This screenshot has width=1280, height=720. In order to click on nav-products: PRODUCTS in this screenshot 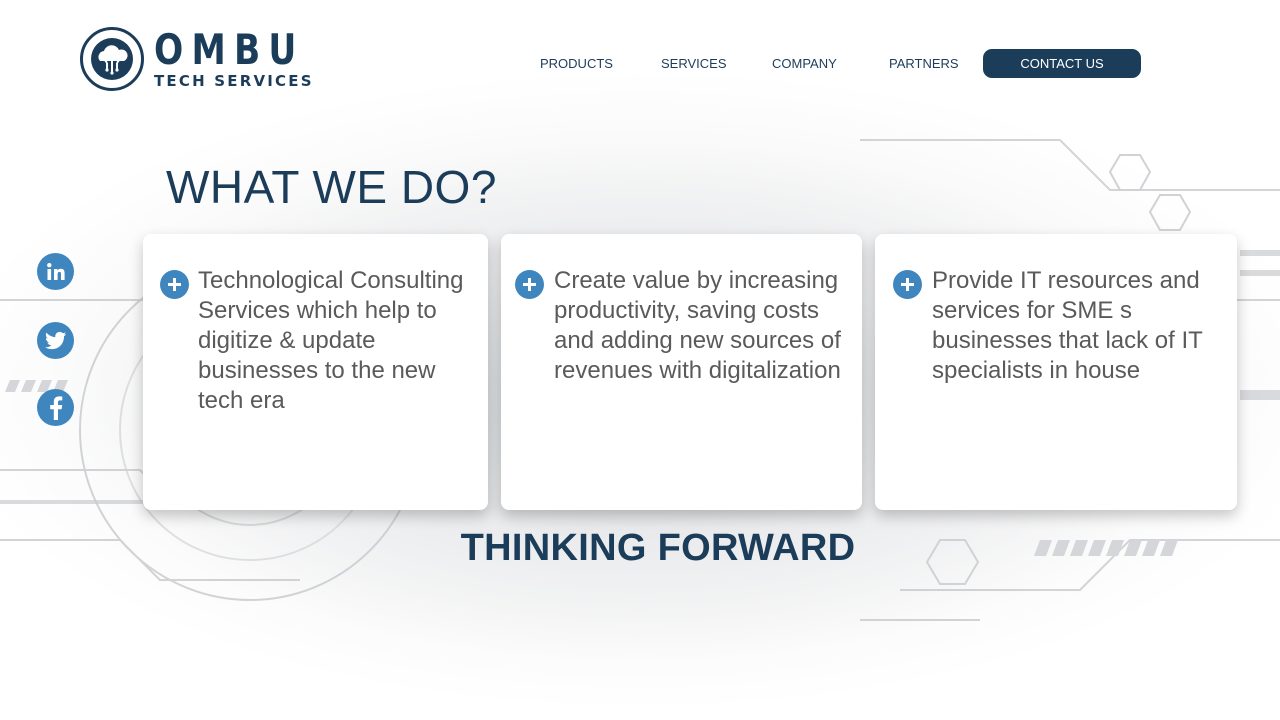, I will do `click(576, 63)`.